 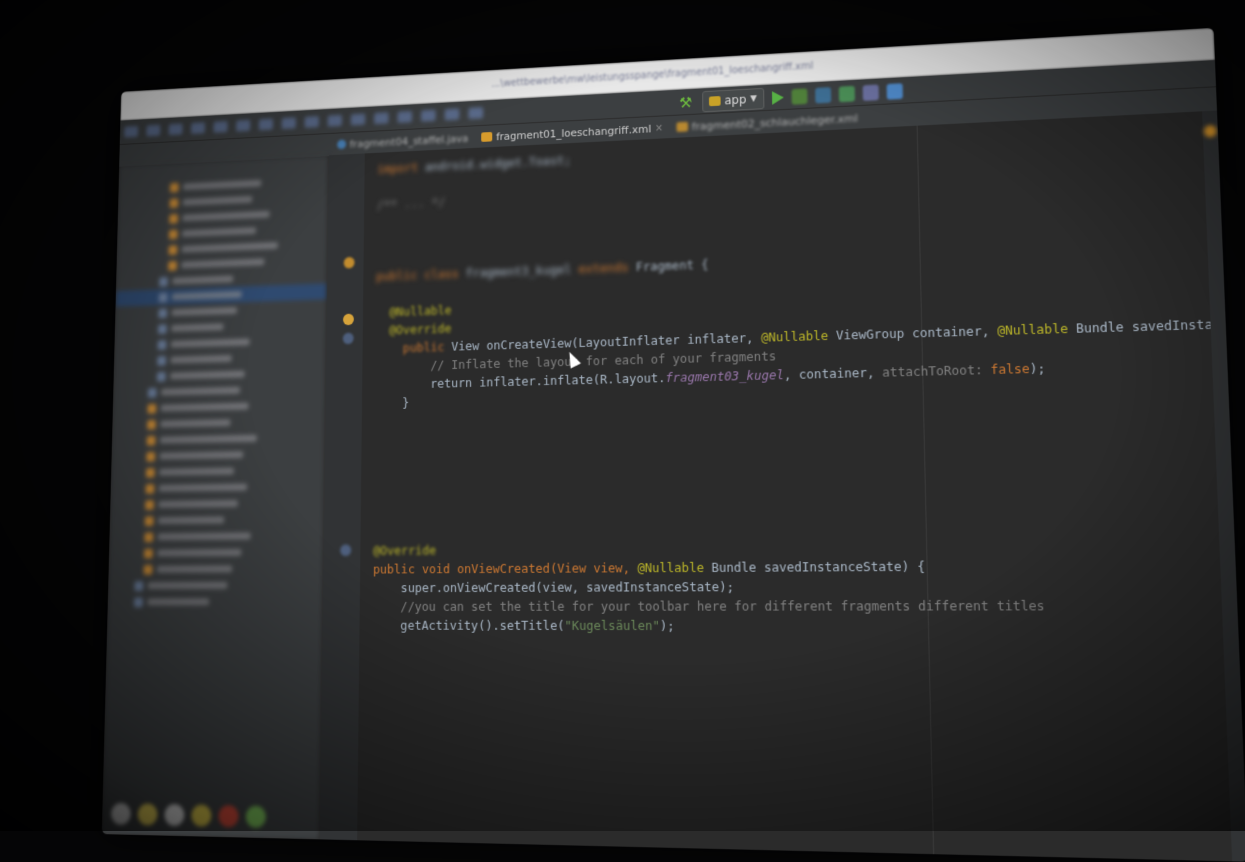 I want to click on tab-fragment04-staffel: fragment04_staffel.java, so click(x=402, y=141).